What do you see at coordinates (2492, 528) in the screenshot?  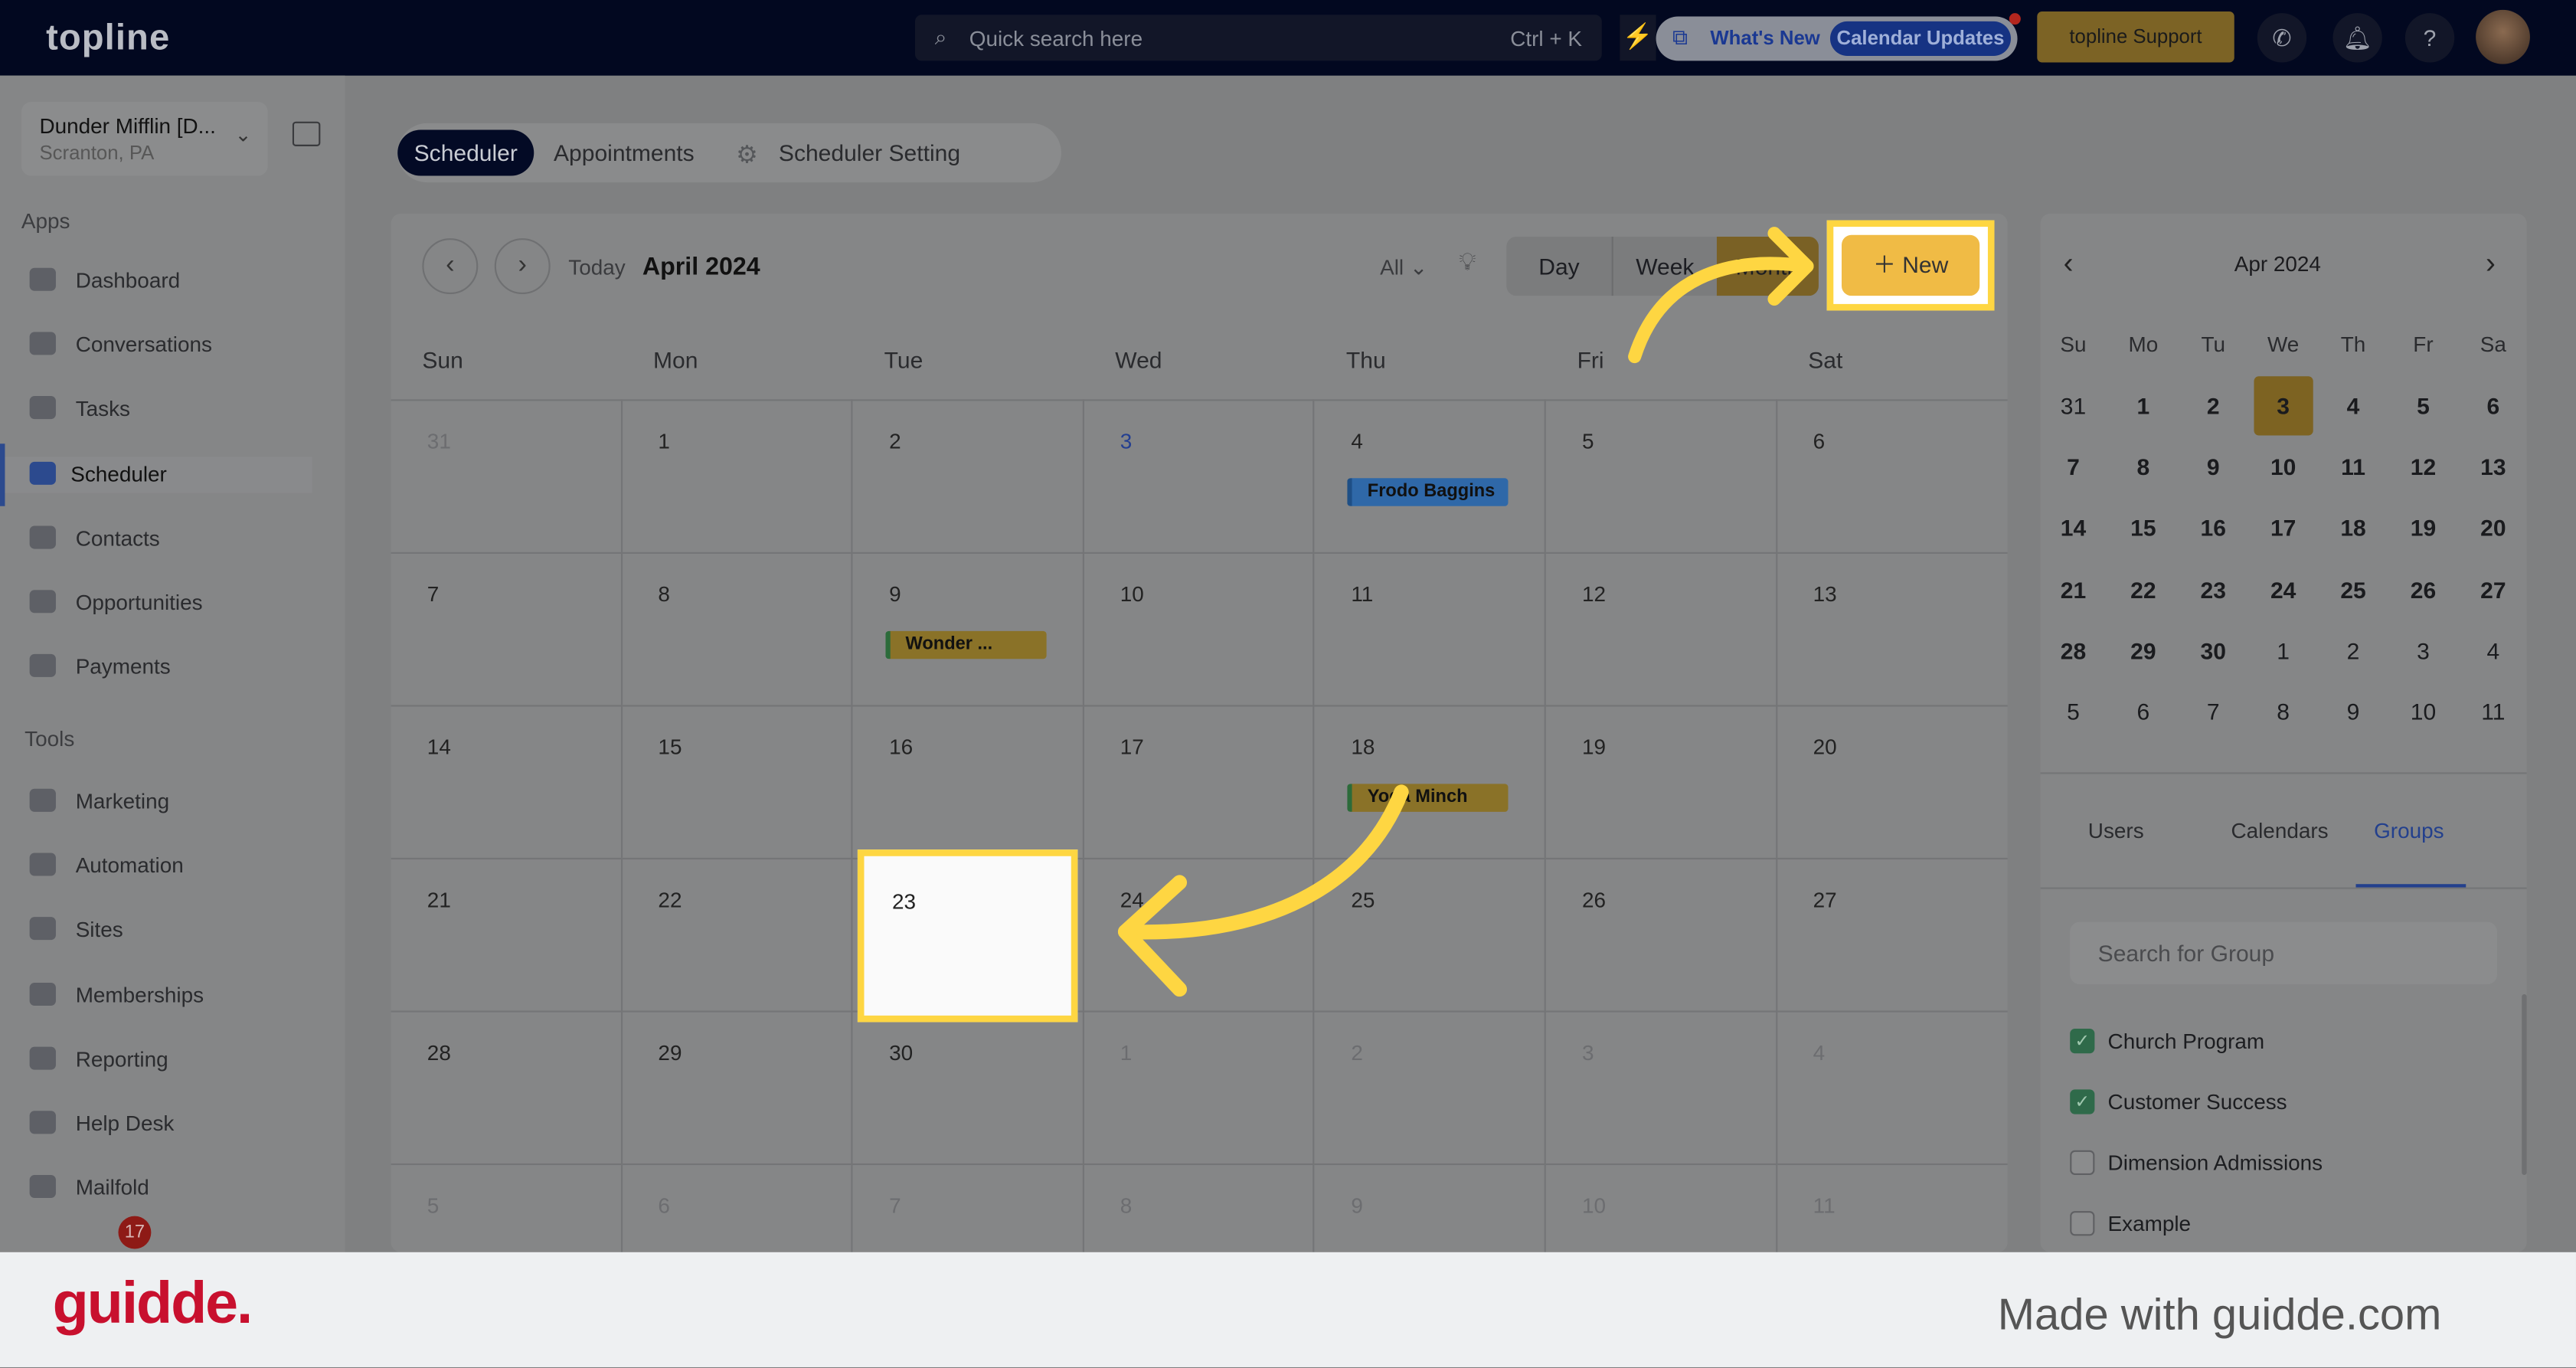 I see `mini-day: 20` at bounding box center [2492, 528].